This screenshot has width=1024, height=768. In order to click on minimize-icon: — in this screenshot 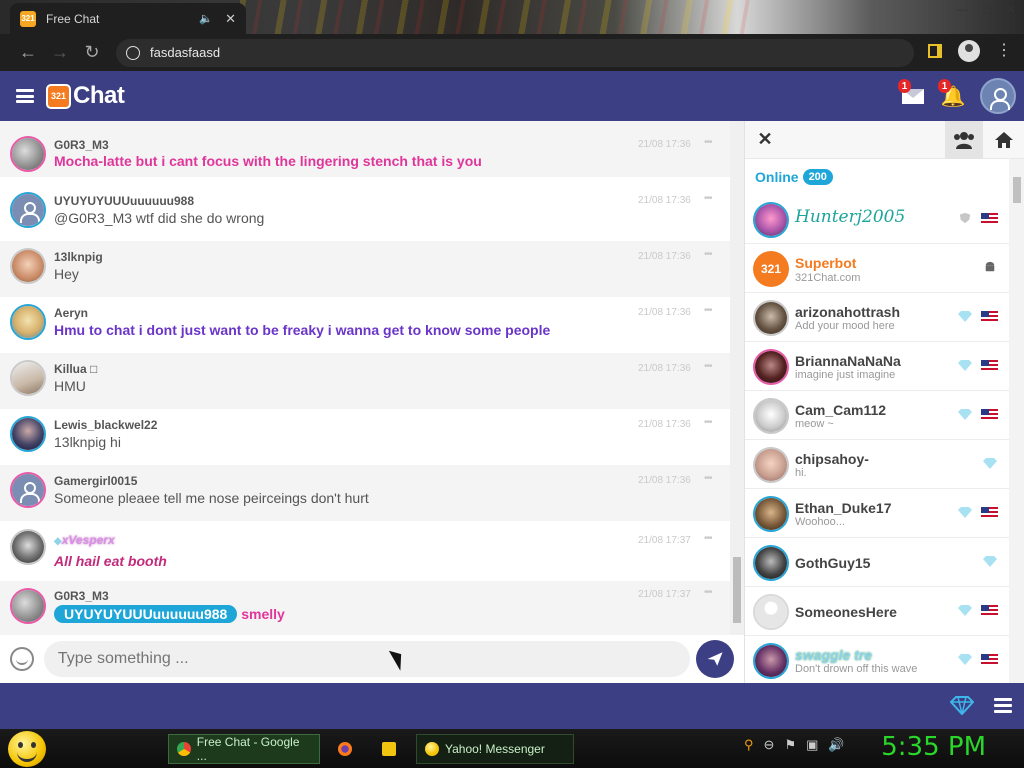, I will do `click(962, 9)`.